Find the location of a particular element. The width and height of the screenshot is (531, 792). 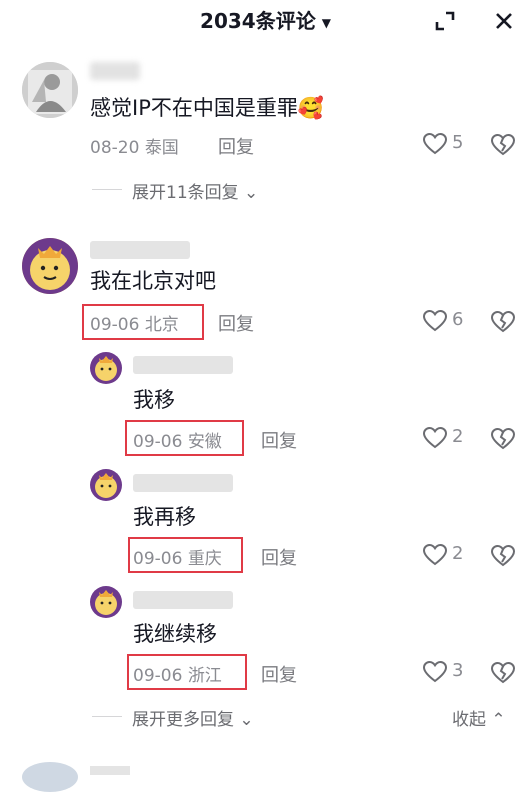

expand-replies-button: 展开11条回复 ⌄ is located at coordinates (195, 190).